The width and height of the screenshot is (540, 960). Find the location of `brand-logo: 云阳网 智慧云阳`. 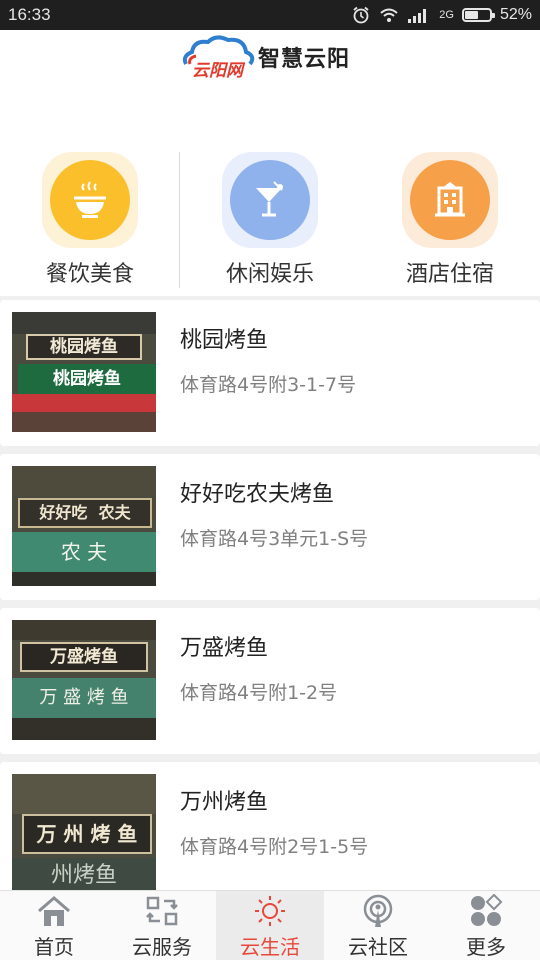

brand-logo: 云阳网 智慧云阳 is located at coordinates (265, 57).